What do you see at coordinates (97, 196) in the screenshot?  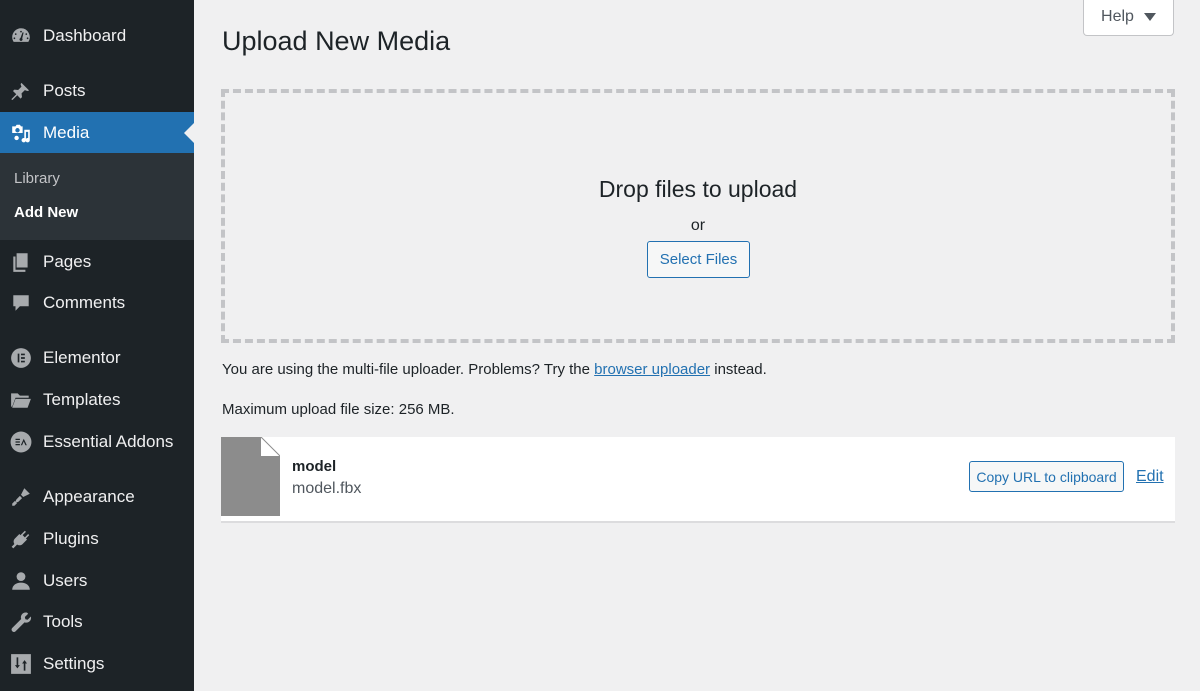 I see `media-submenu: Library Add New` at bounding box center [97, 196].